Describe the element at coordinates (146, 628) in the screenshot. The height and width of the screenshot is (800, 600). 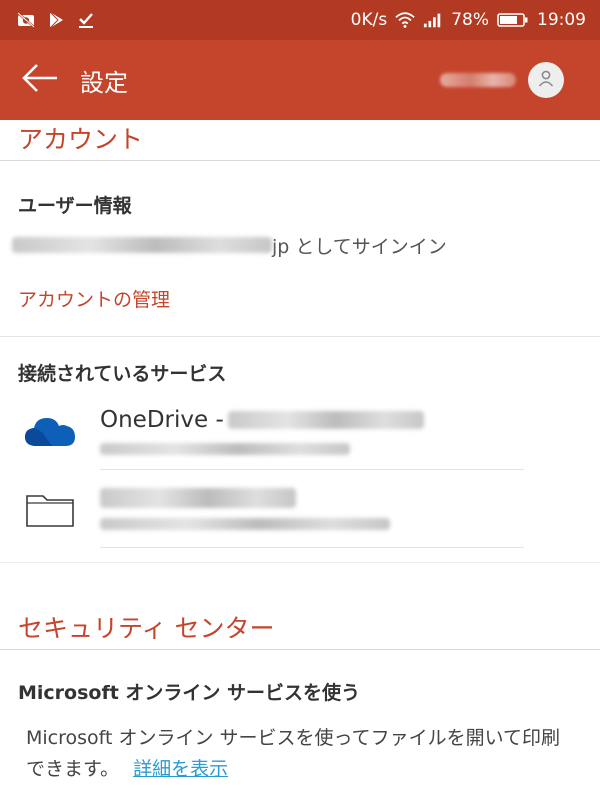
I see `security-section-header: セキュリティ センター` at that location.